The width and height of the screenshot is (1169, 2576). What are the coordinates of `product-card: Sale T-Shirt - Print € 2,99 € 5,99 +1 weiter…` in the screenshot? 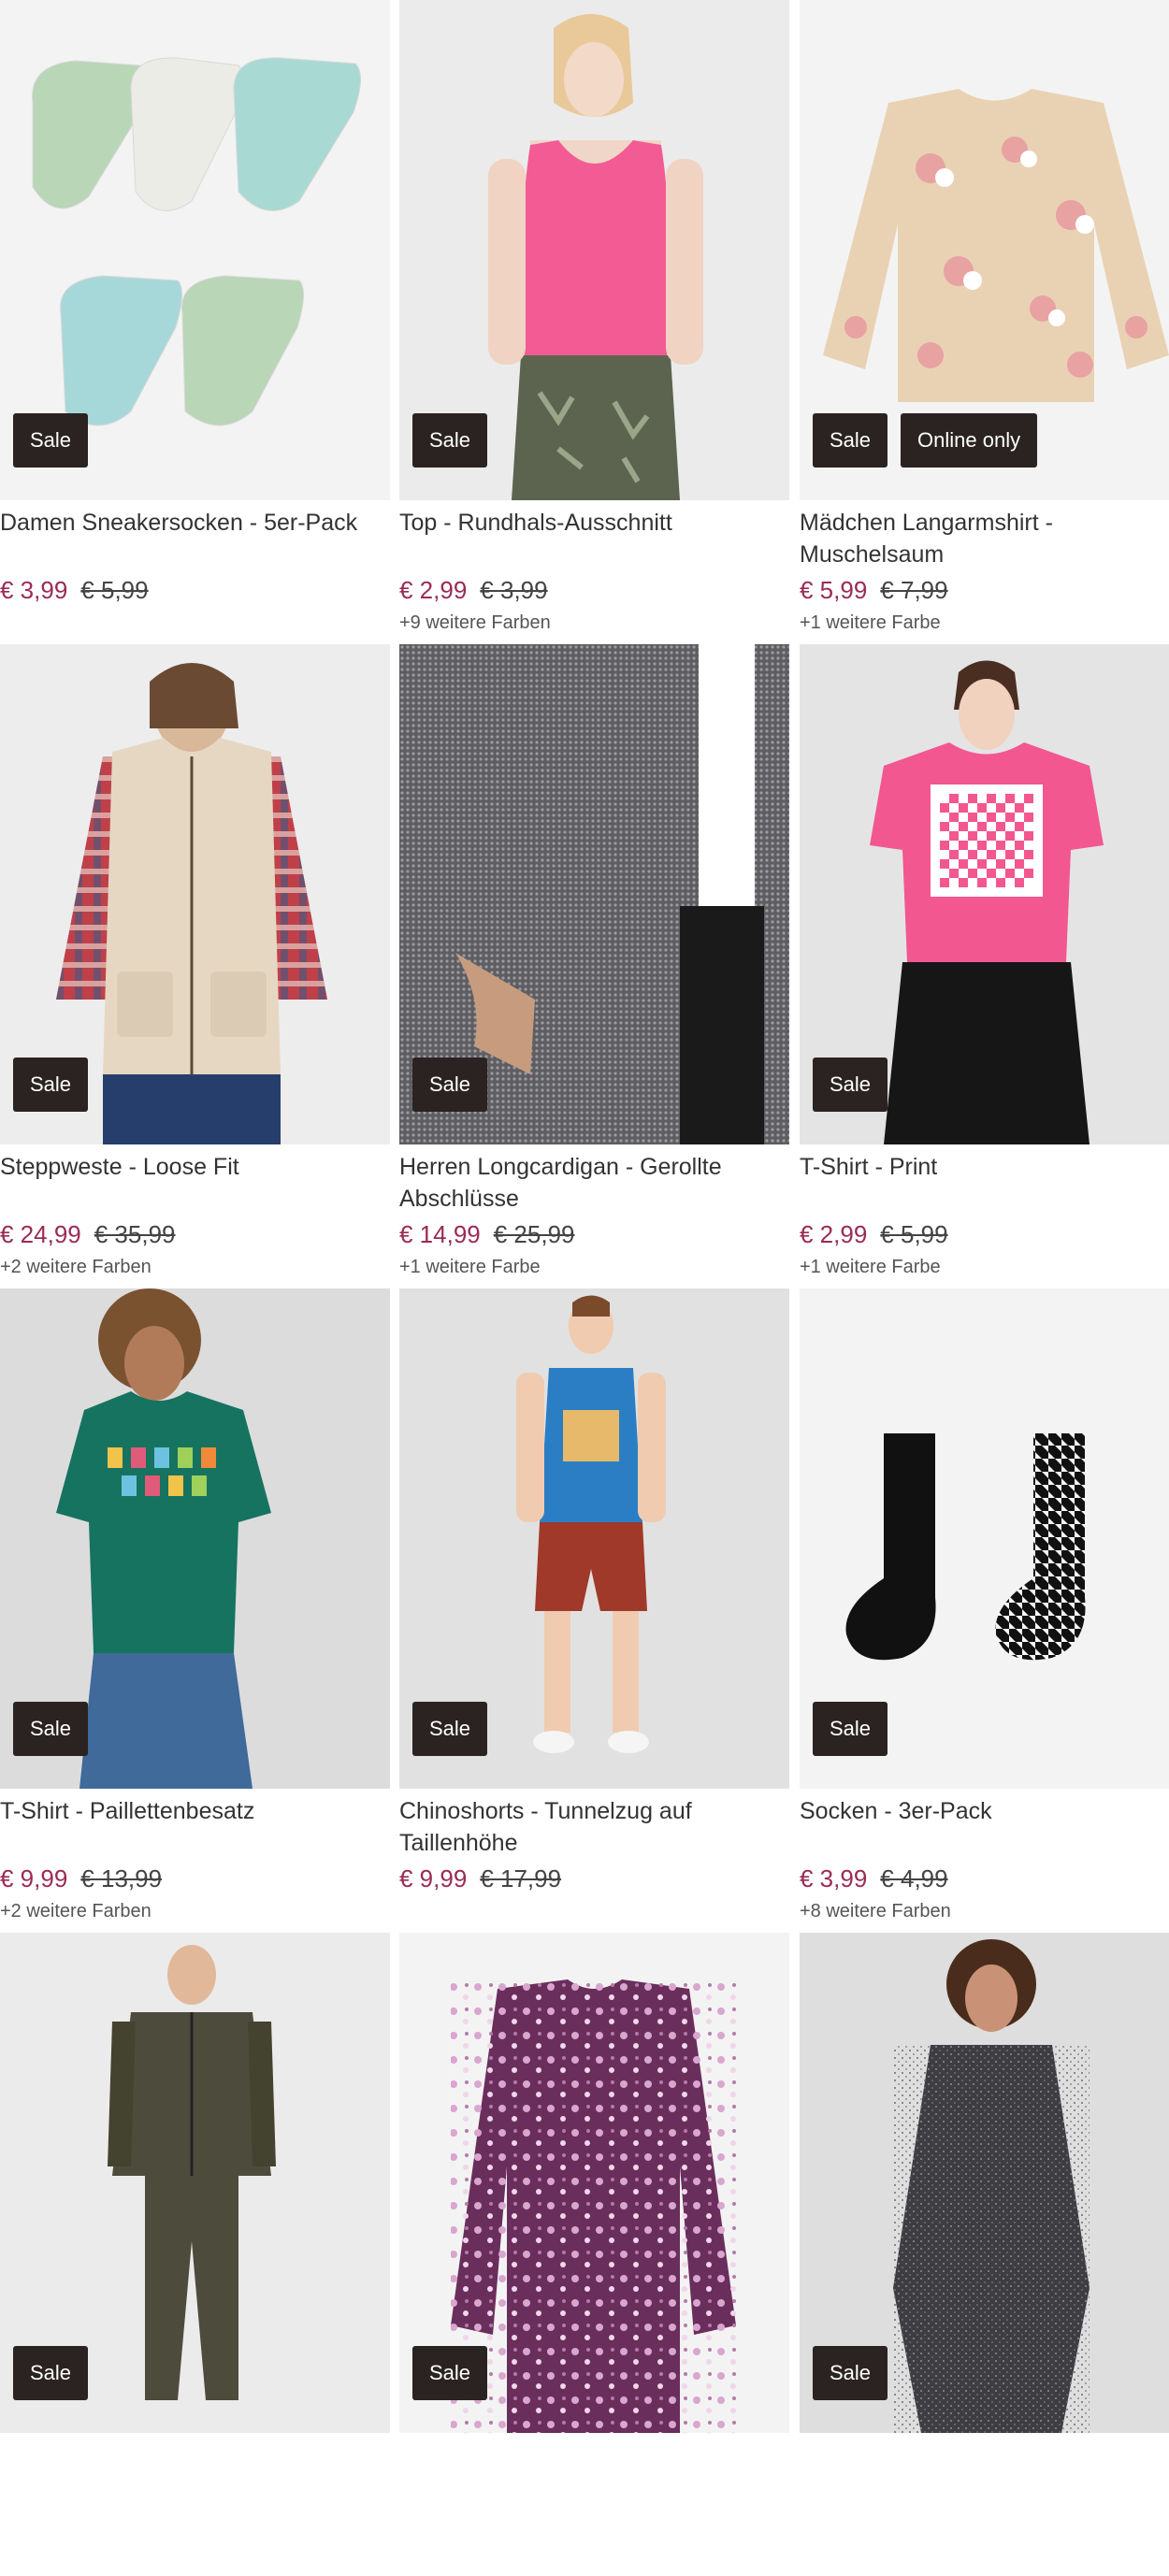 It's located at (985, 966).